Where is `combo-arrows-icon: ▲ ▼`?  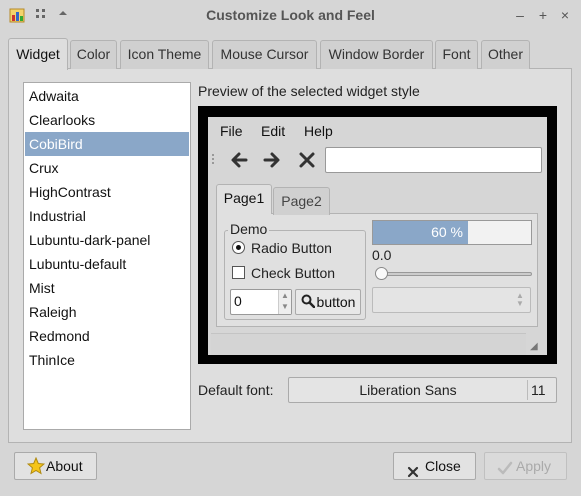
combo-arrows-icon: ▲ ▼ is located at coordinates (520, 300).